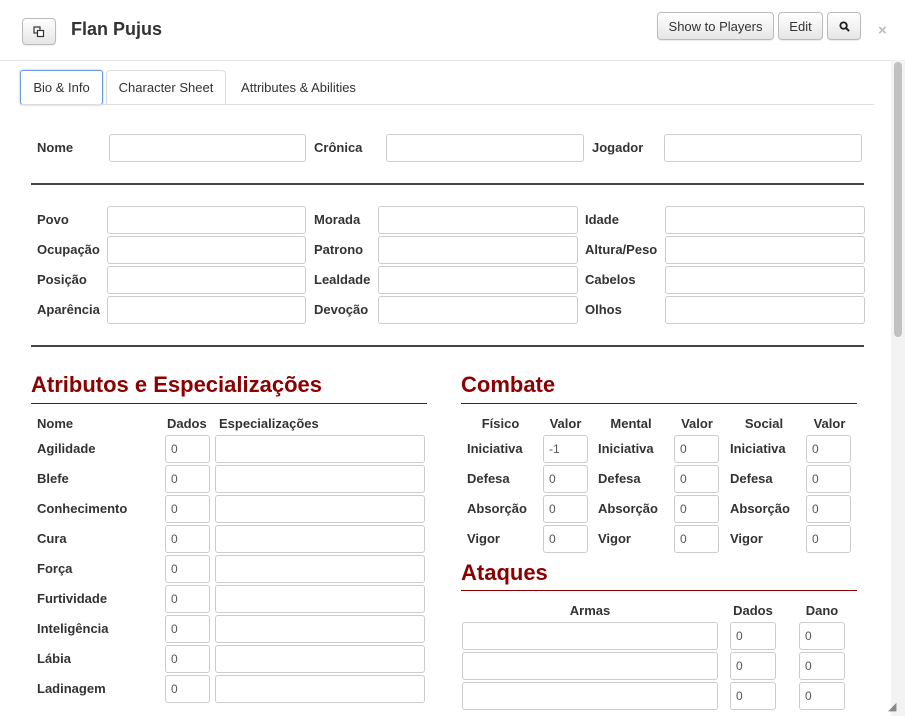  I want to click on header-divider, so click(447, 60).